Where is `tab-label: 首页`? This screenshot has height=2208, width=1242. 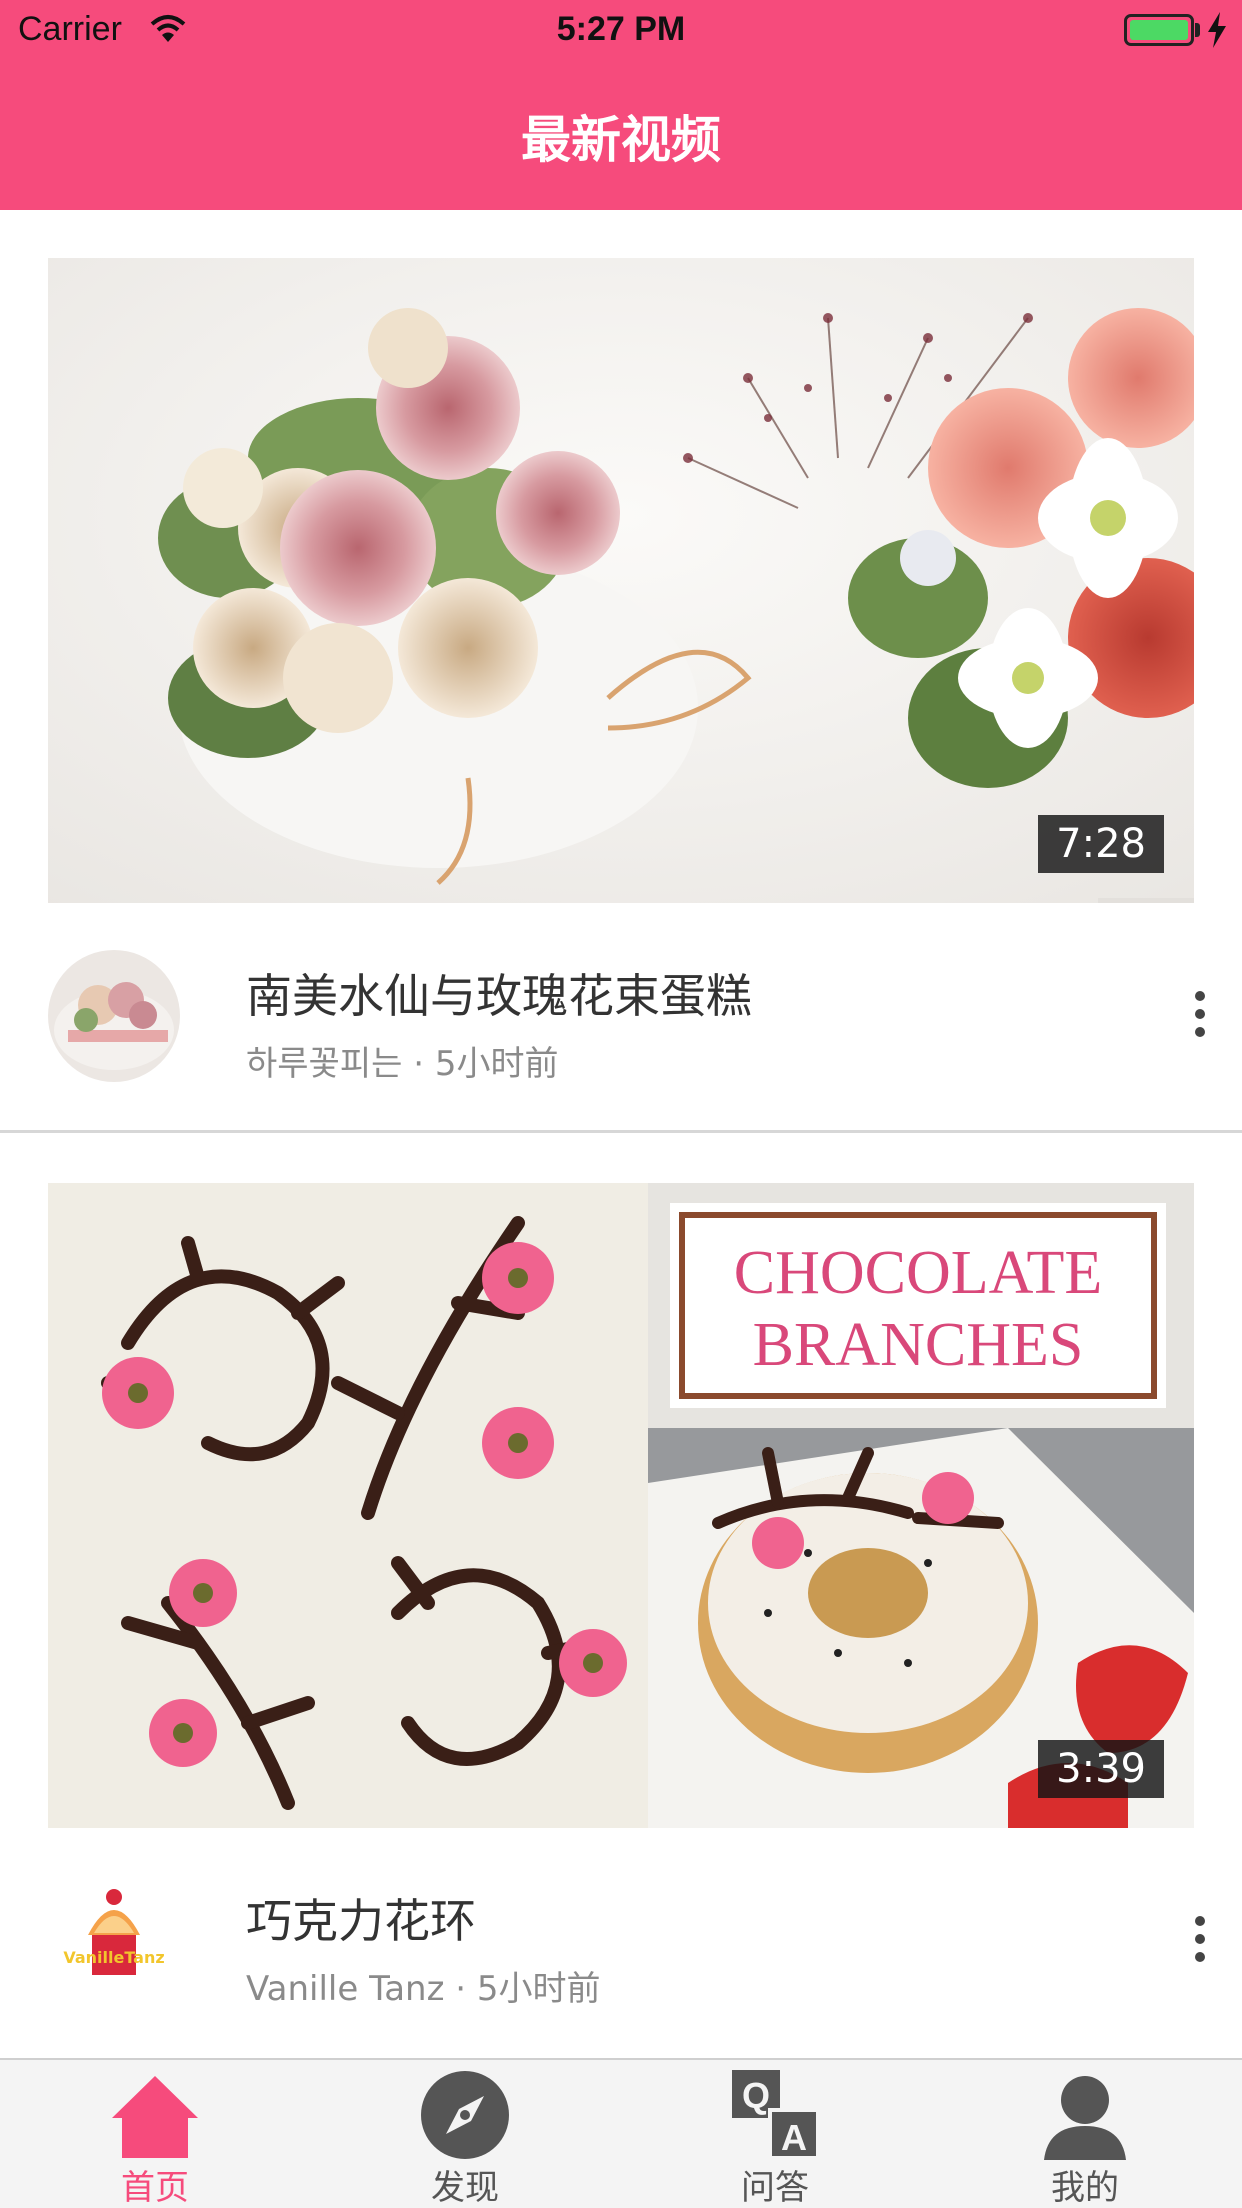
tab-label: 首页 is located at coordinates (155, 2188).